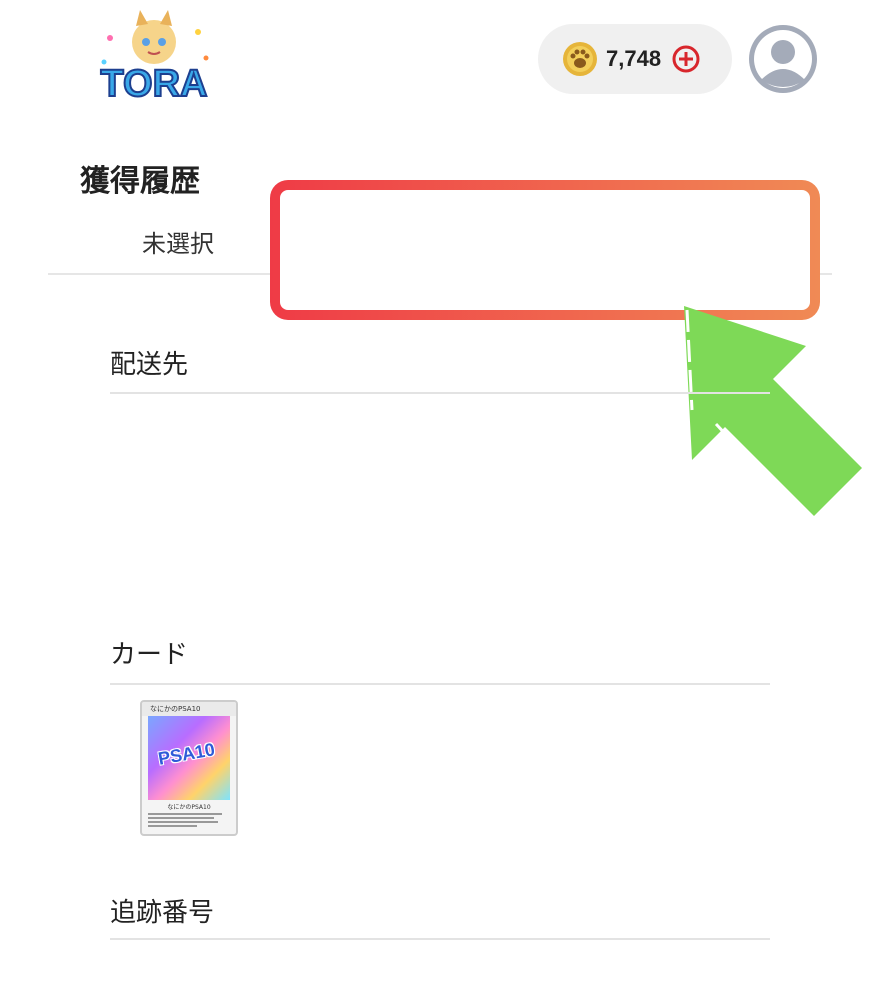  Describe the element at coordinates (154, 60) in the screenshot. I see `tora-logo: TORA` at that location.